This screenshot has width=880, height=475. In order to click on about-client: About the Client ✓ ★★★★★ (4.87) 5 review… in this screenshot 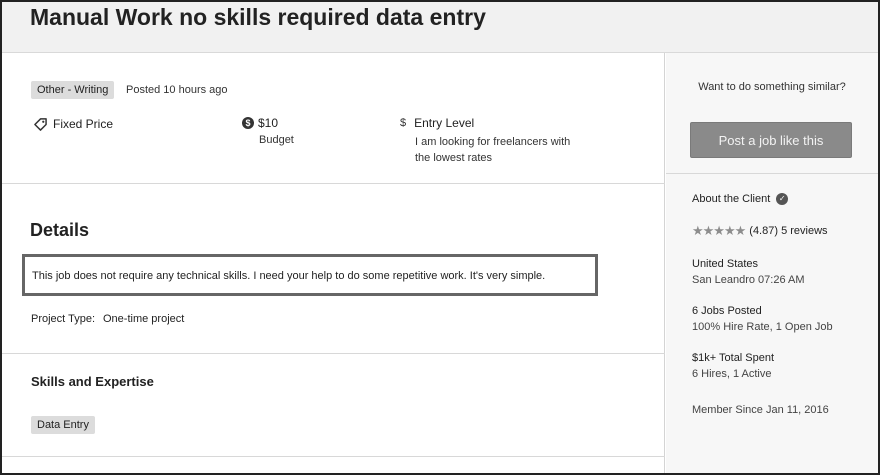, I will do `click(782, 304)`.